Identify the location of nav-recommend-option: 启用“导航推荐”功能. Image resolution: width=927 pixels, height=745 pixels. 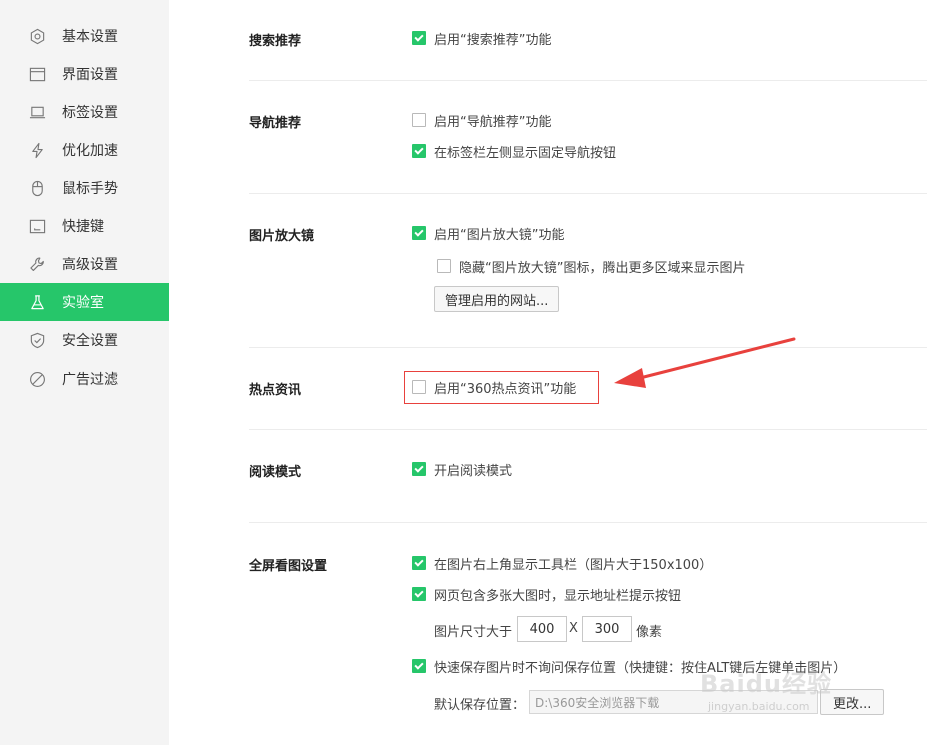
(481, 120).